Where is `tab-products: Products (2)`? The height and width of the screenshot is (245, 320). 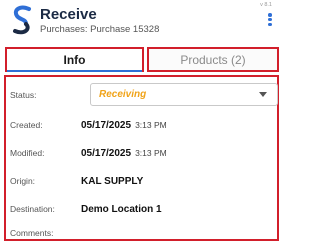
tab-products: Products (2) is located at coordinates (213, 59).